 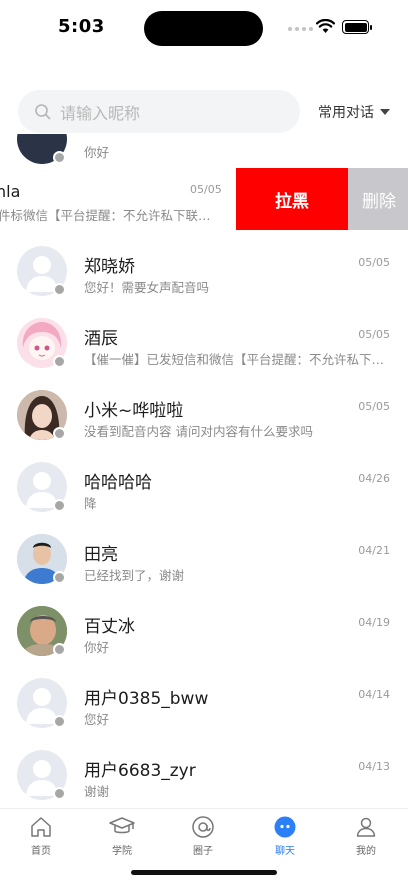 What do you see at coordinates (204, 488) in the screenshot?
I see `list-item: 哈哈哈哈 降 04/26` at bounding box center [204, 488].